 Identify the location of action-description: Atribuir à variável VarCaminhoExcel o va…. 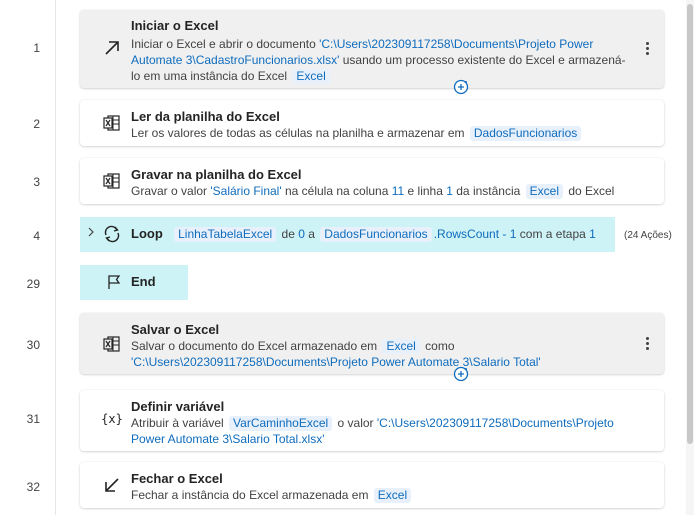
(372, 431).